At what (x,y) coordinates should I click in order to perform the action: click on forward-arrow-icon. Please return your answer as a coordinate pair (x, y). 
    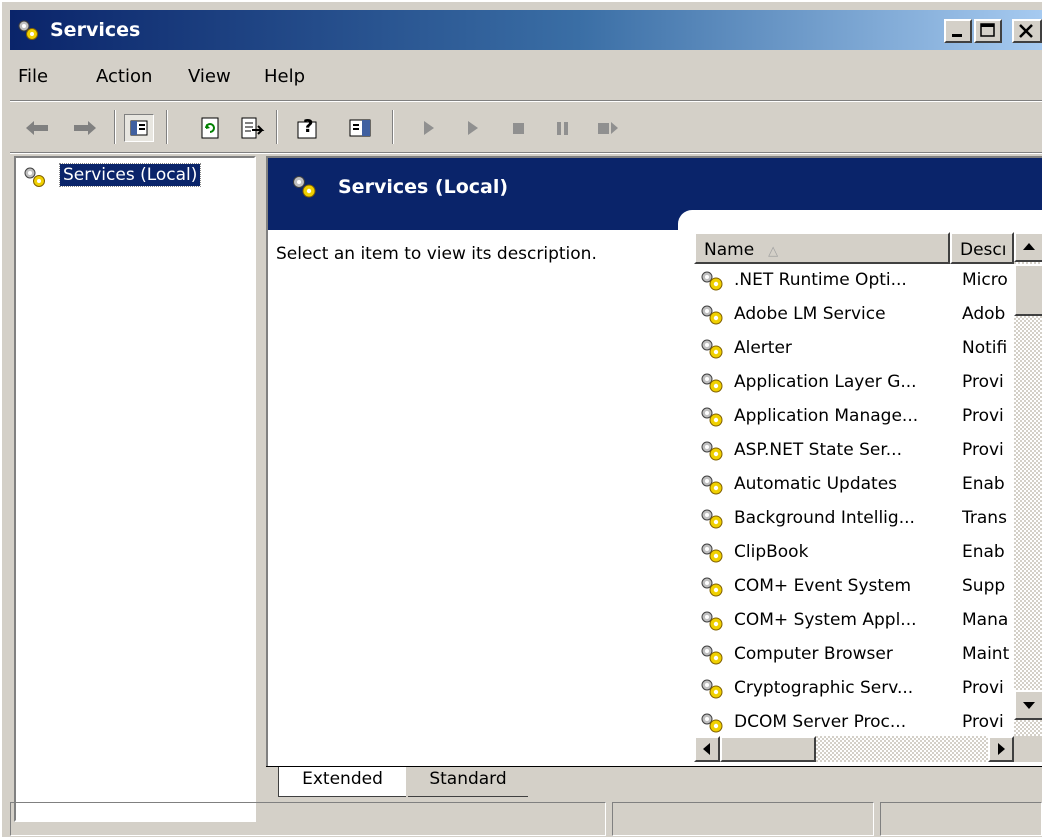
    Looking at the image, I should click on (85, 128).